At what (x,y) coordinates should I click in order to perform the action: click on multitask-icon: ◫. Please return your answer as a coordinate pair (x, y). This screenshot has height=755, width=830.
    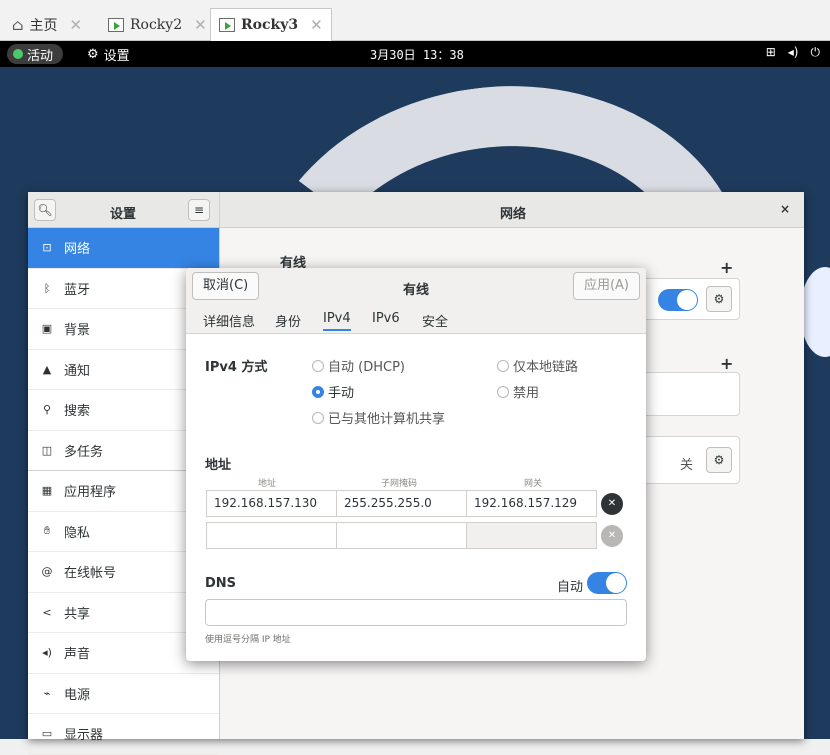
    Looking at the image, I should click on (47, 450).